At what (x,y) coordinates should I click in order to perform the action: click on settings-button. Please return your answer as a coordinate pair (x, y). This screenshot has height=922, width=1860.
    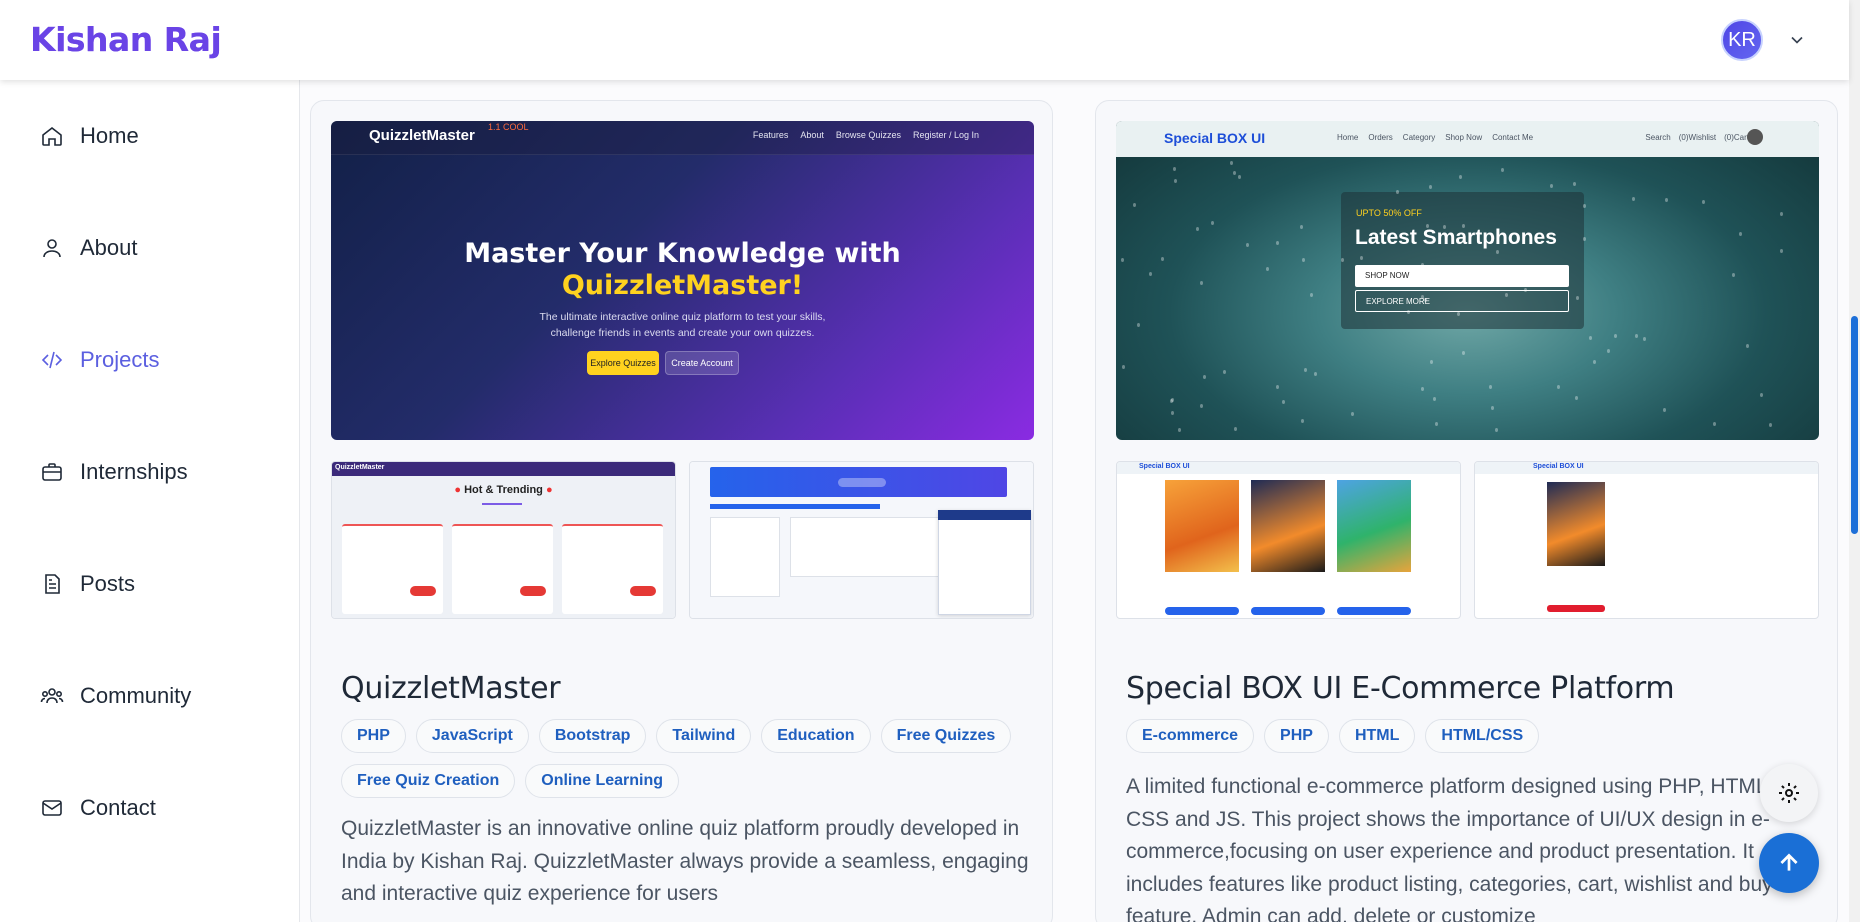
    Looking at the image, I should click on (1789, 793).